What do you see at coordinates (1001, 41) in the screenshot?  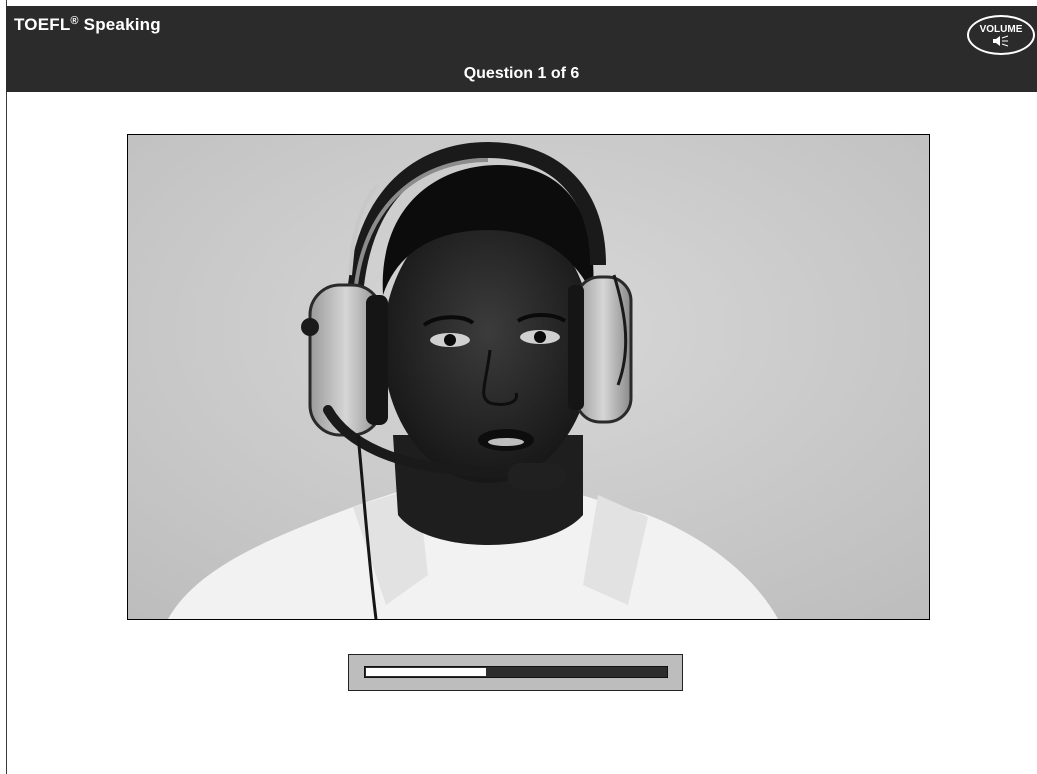 I see `speaker-icon` at bounding box center [1001, 41].